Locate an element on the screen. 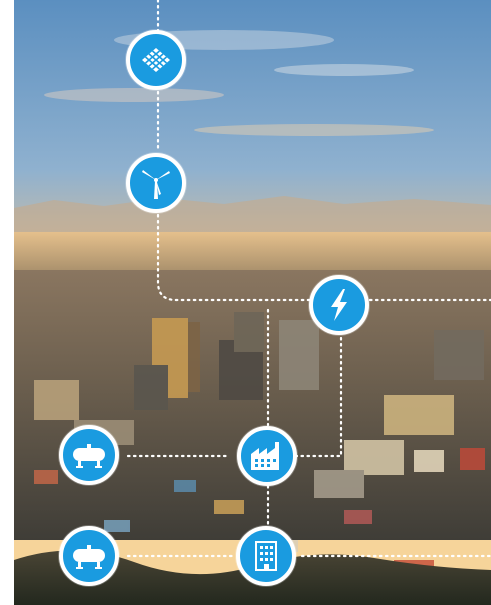 This screenshot has width=491, height=605. building-node is located at coordinates (266, 556).